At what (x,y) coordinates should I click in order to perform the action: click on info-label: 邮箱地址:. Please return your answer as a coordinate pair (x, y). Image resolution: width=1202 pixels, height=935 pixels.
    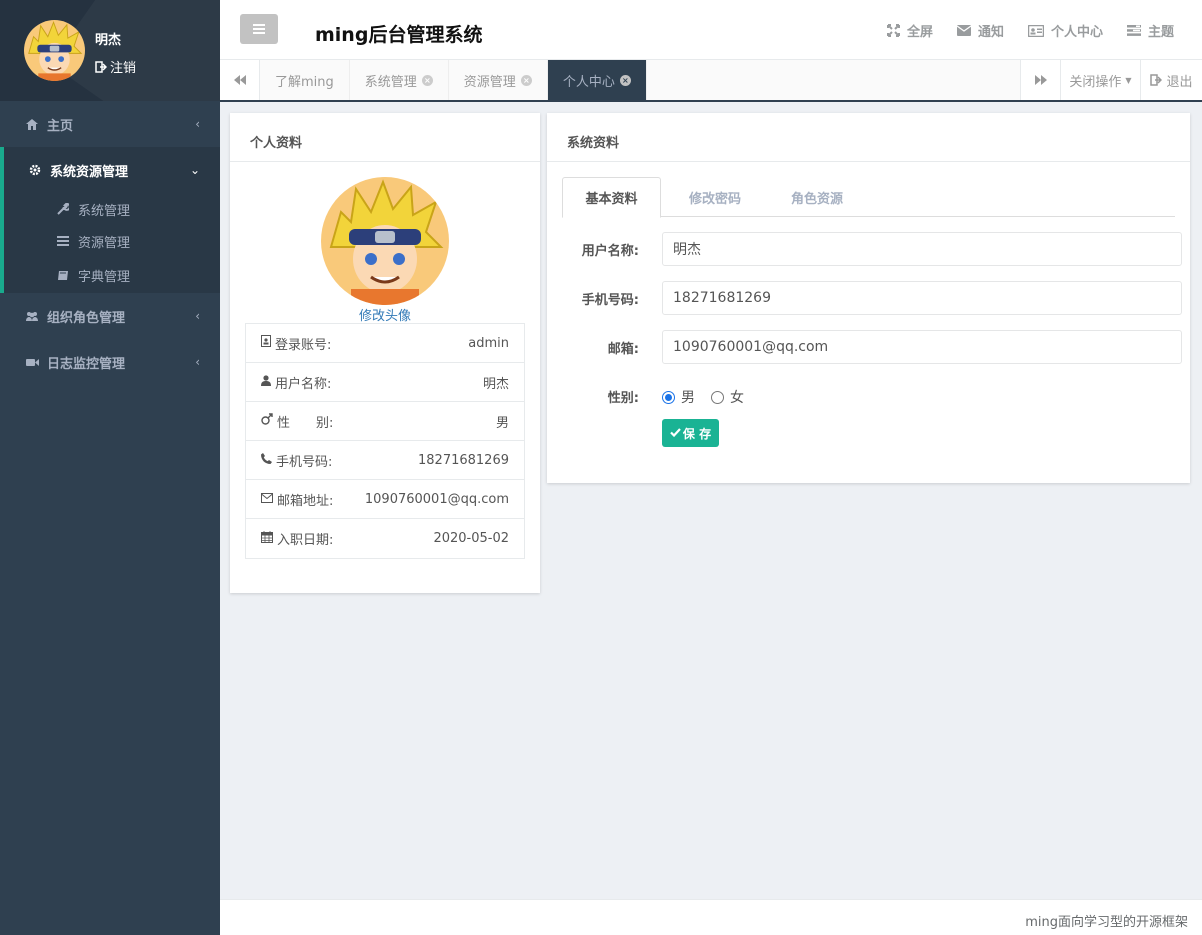
    Looking at the image, I should click on (305, 501).